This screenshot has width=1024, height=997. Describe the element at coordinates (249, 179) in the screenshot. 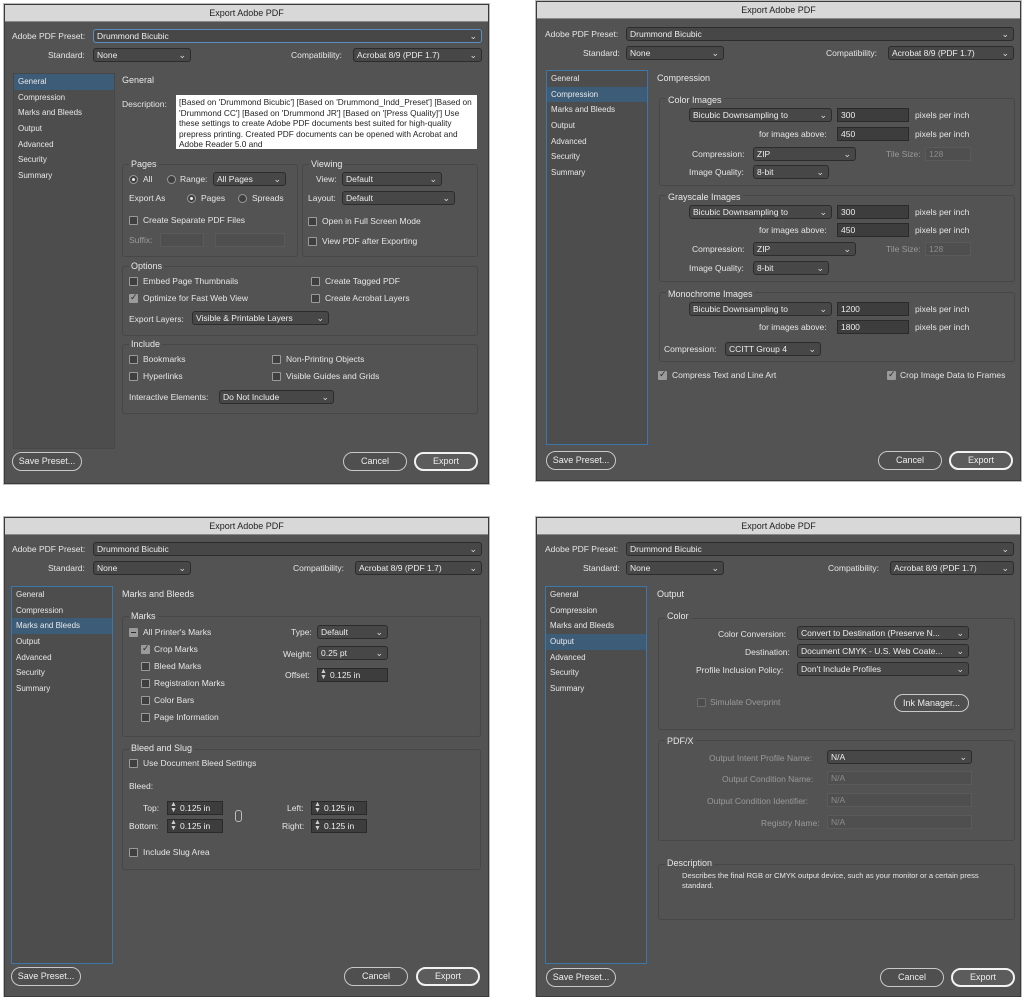

I see `range-select: All Pages ⌄` at that location.